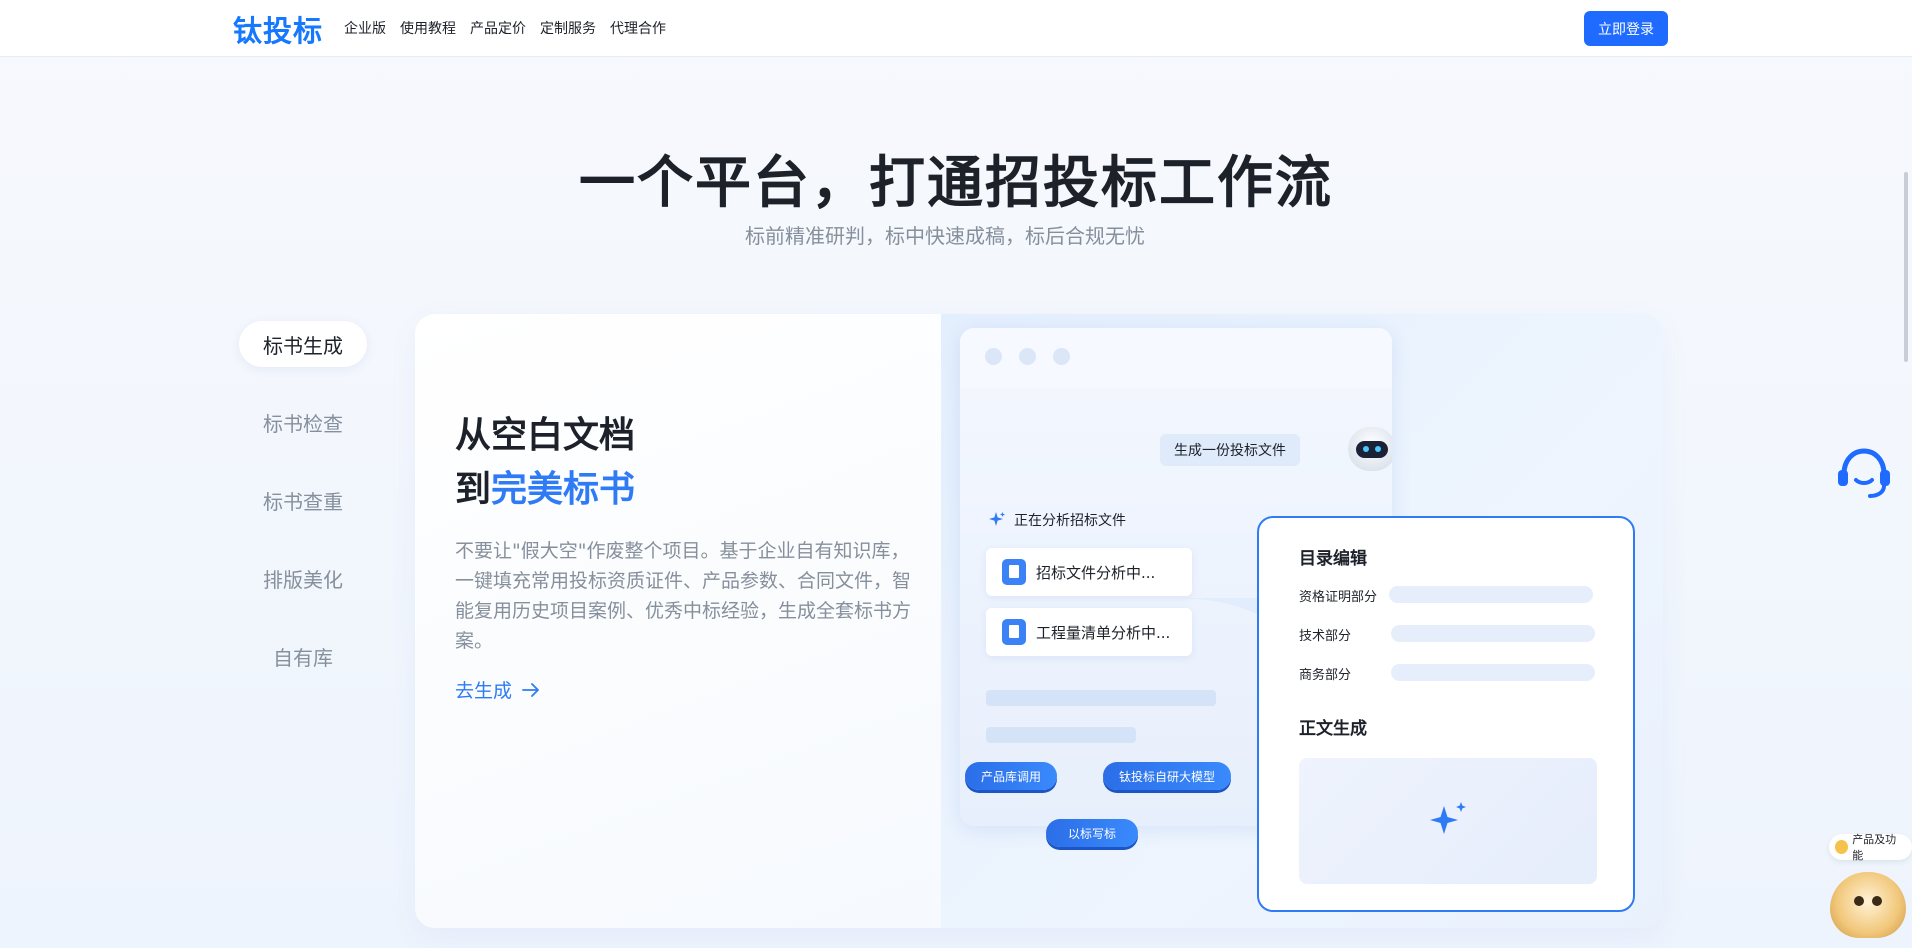  What do you see at coordinates (428, 28) in the screenshot?
I see `nav-item-tutorial: 使用教程` at bounding box center [428, 28].